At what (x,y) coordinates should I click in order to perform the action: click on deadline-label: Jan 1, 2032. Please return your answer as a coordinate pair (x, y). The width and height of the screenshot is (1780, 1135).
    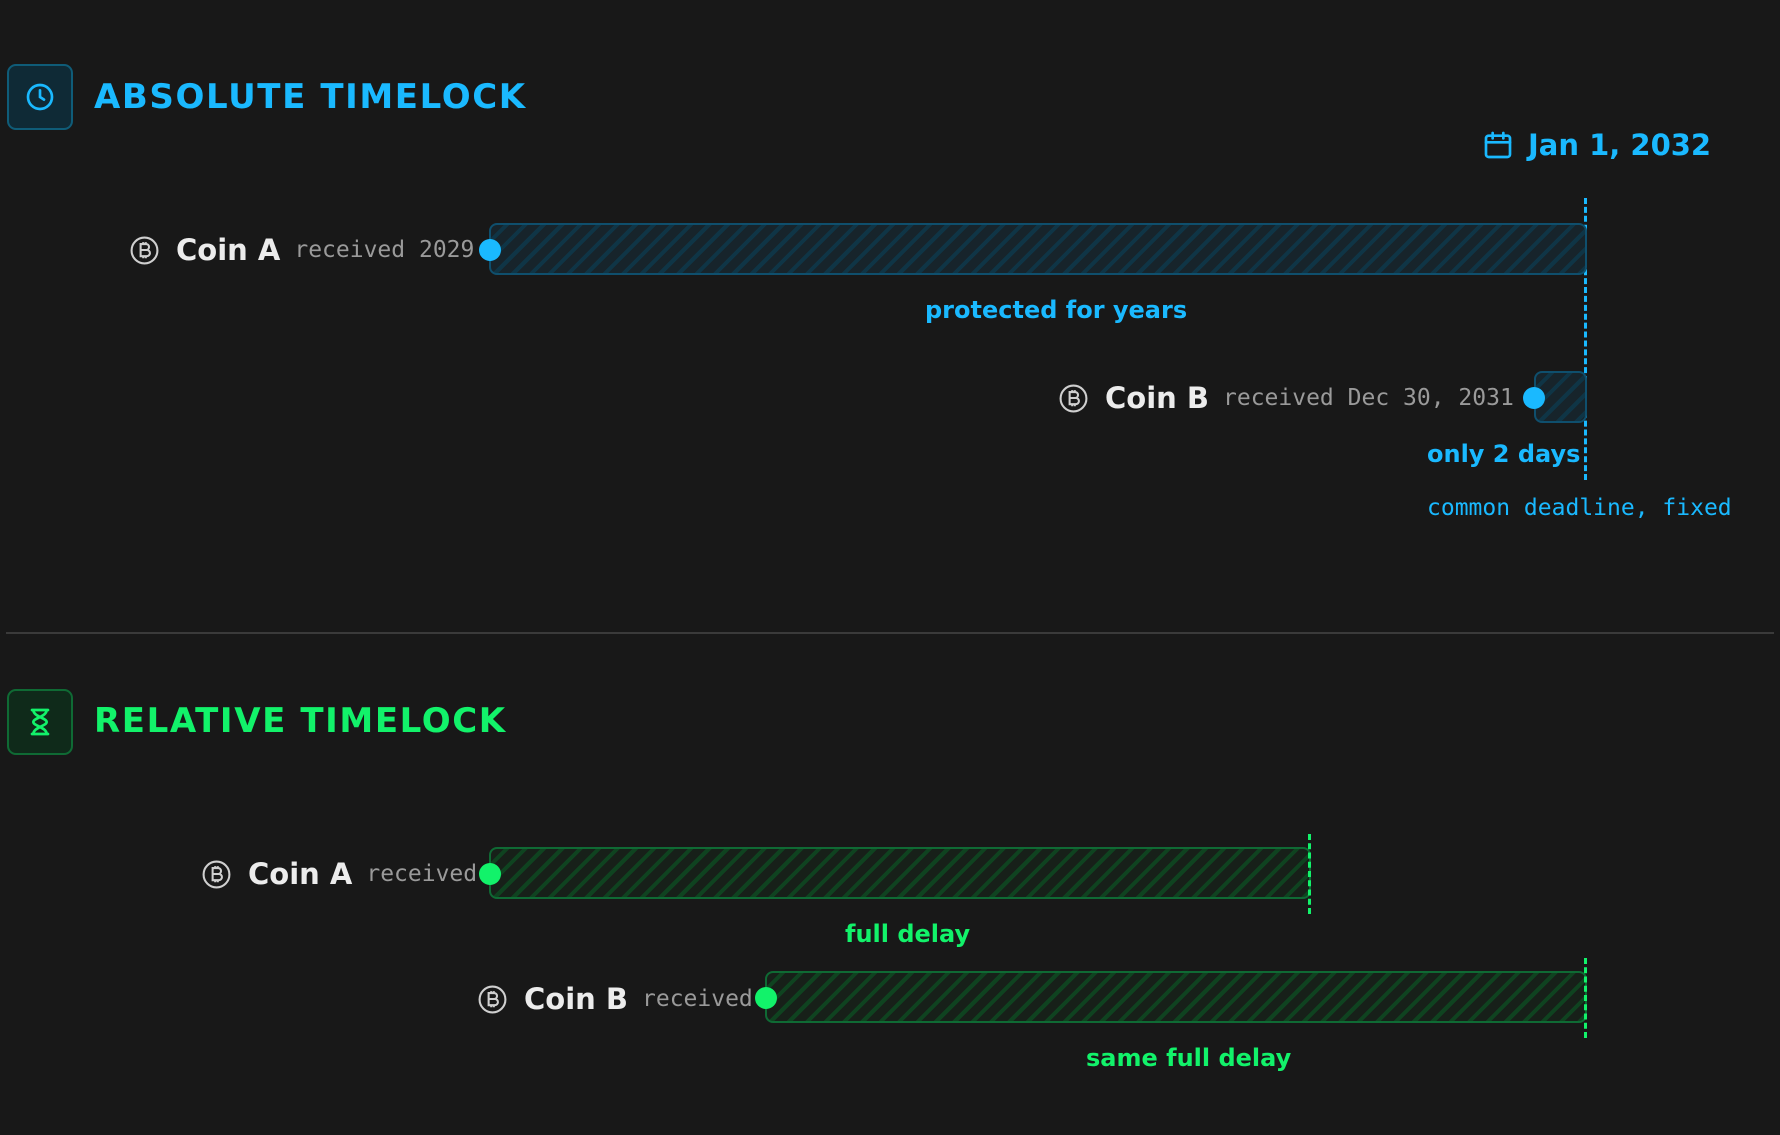
    Looking at the image, I should click on (1596, 145).